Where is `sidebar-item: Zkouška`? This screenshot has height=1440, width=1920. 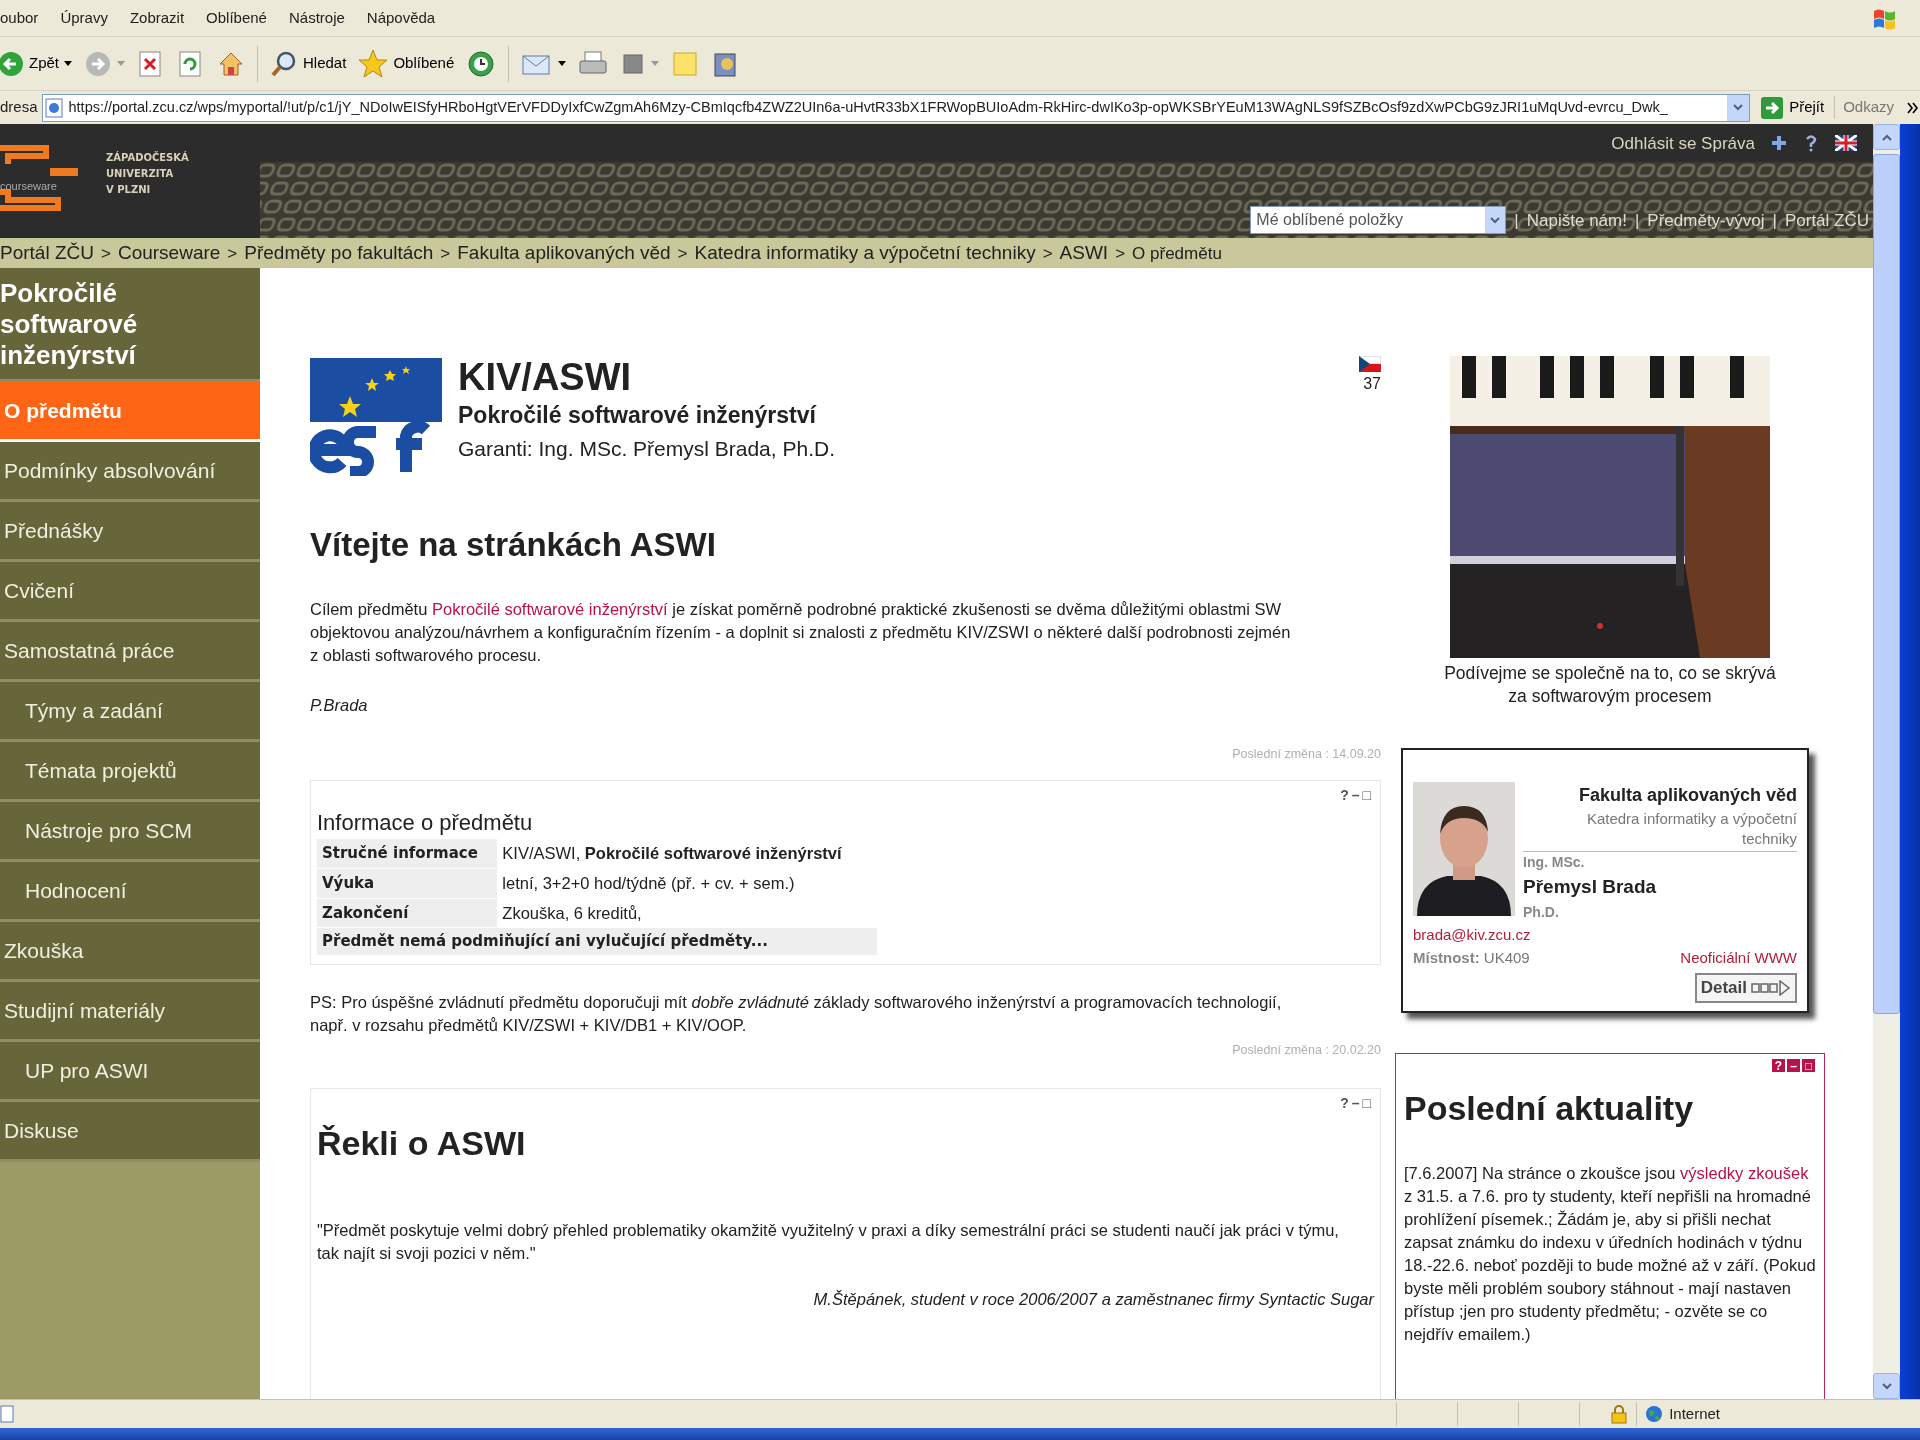
sidebar-item: Zkouška is located at coordinates (130, 952).